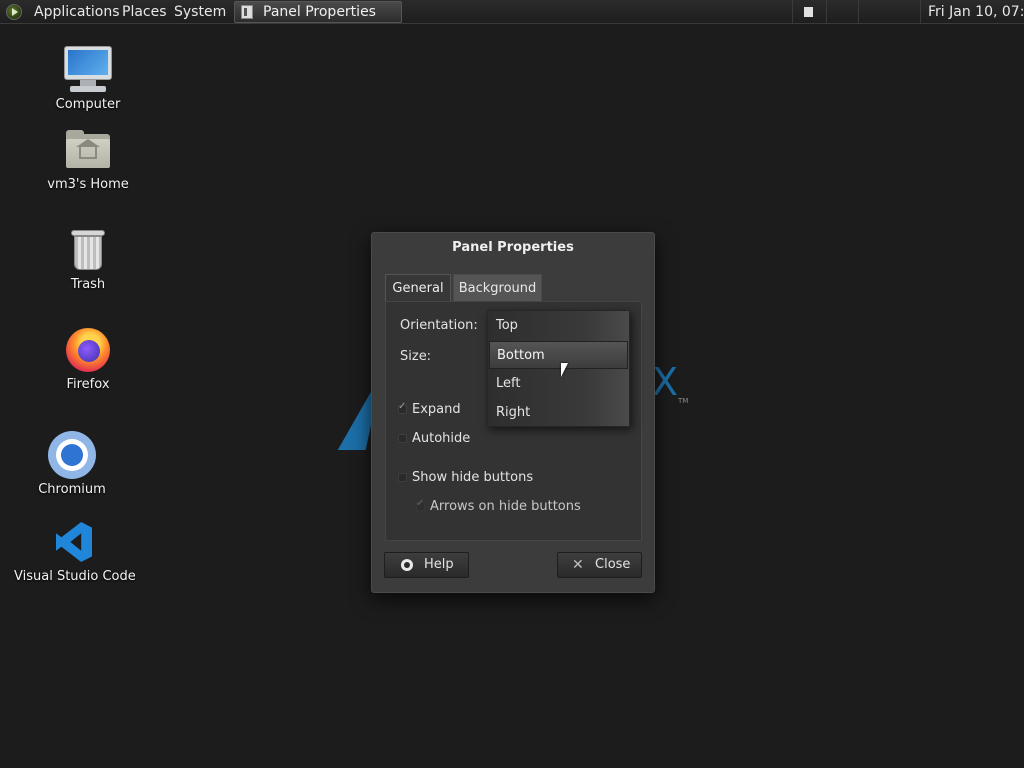 This screenshot has width=1024, height=768. I want to click on autohide-label: Autohide, so click(441, 438).